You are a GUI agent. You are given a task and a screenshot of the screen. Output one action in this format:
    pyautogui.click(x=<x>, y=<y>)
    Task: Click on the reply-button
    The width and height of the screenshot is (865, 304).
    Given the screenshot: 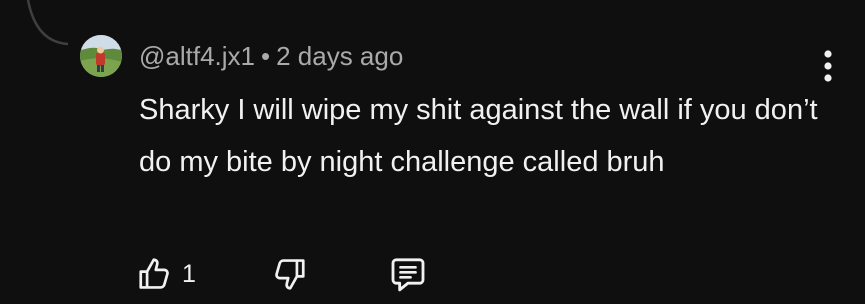 What is the action you would take?
    pyautogui.click(x=408, y=274)
    